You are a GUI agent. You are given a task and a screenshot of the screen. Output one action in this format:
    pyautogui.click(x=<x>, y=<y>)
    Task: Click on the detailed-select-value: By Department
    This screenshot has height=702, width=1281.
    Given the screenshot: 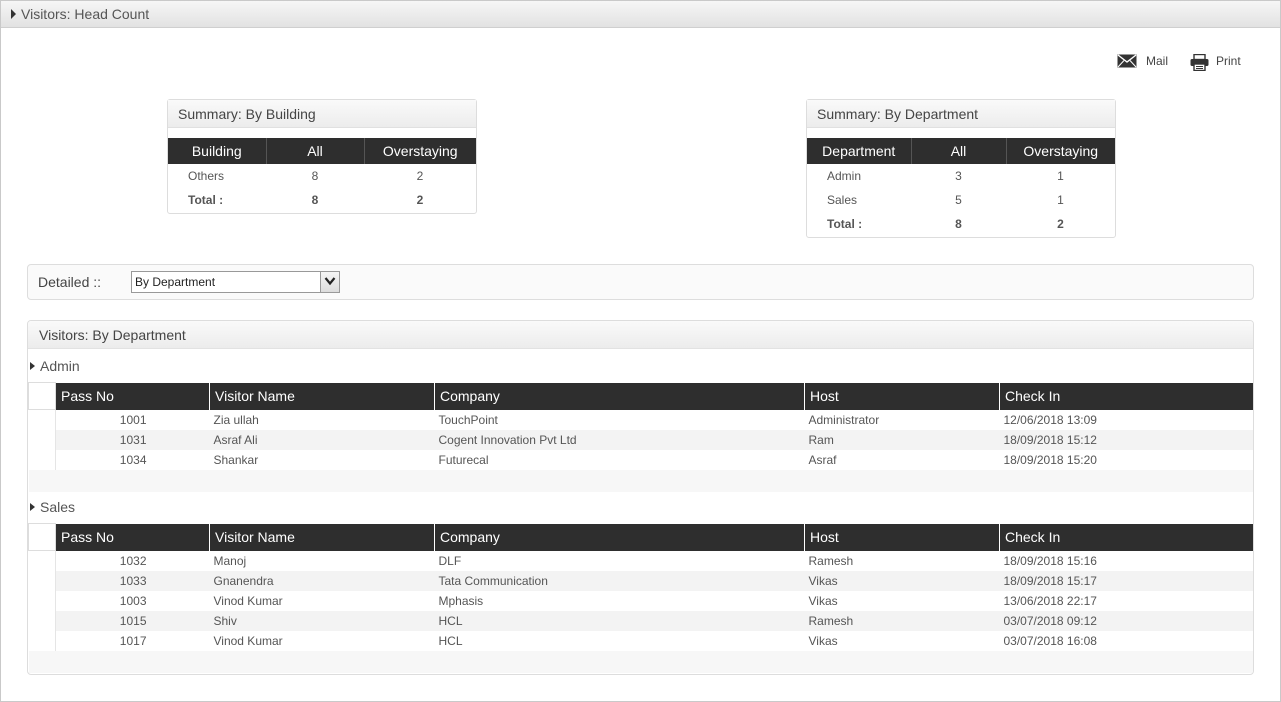 What is the action you would take?
    pyautogui.click(x=175, y=282)
    